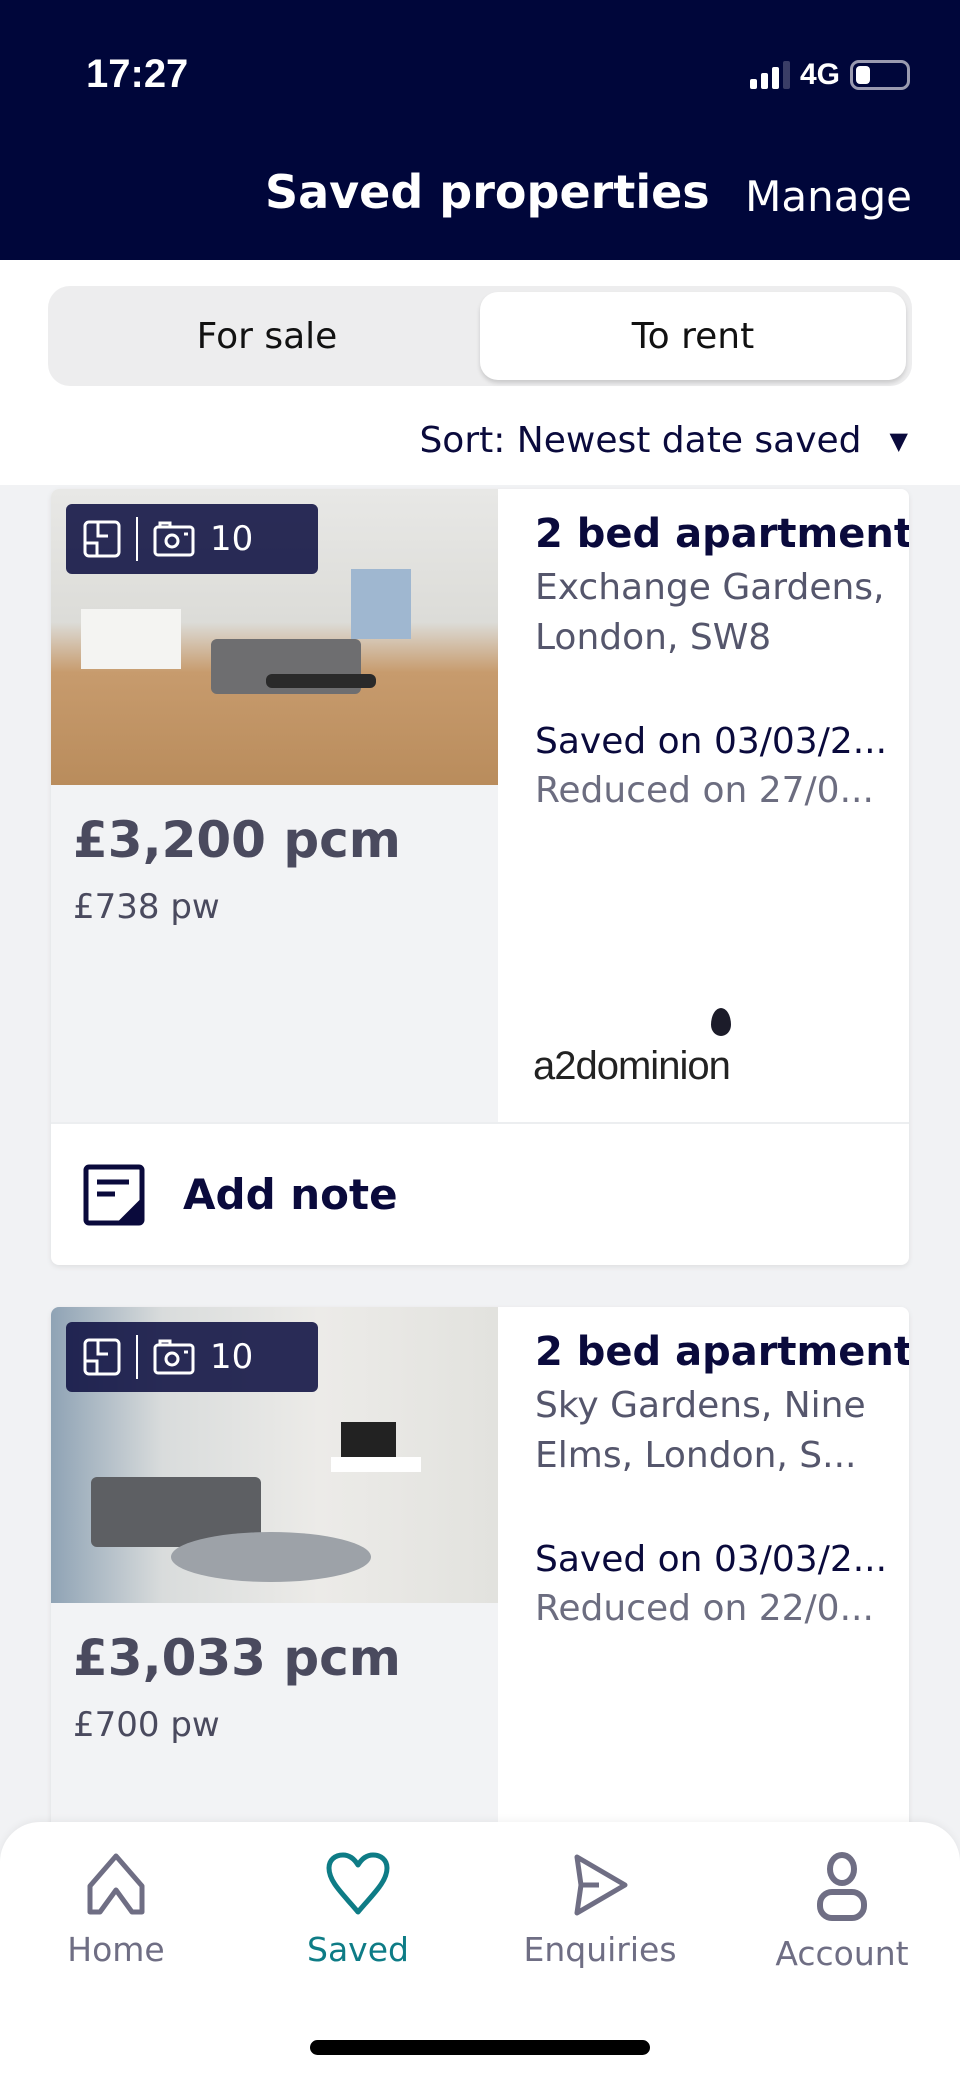 Image resolution: width=960 pixels, height=2079 pixels. Describe the element at coordinates (898, 440) in the screenshot. I see `triangle-down-icon: ▼` at that location.